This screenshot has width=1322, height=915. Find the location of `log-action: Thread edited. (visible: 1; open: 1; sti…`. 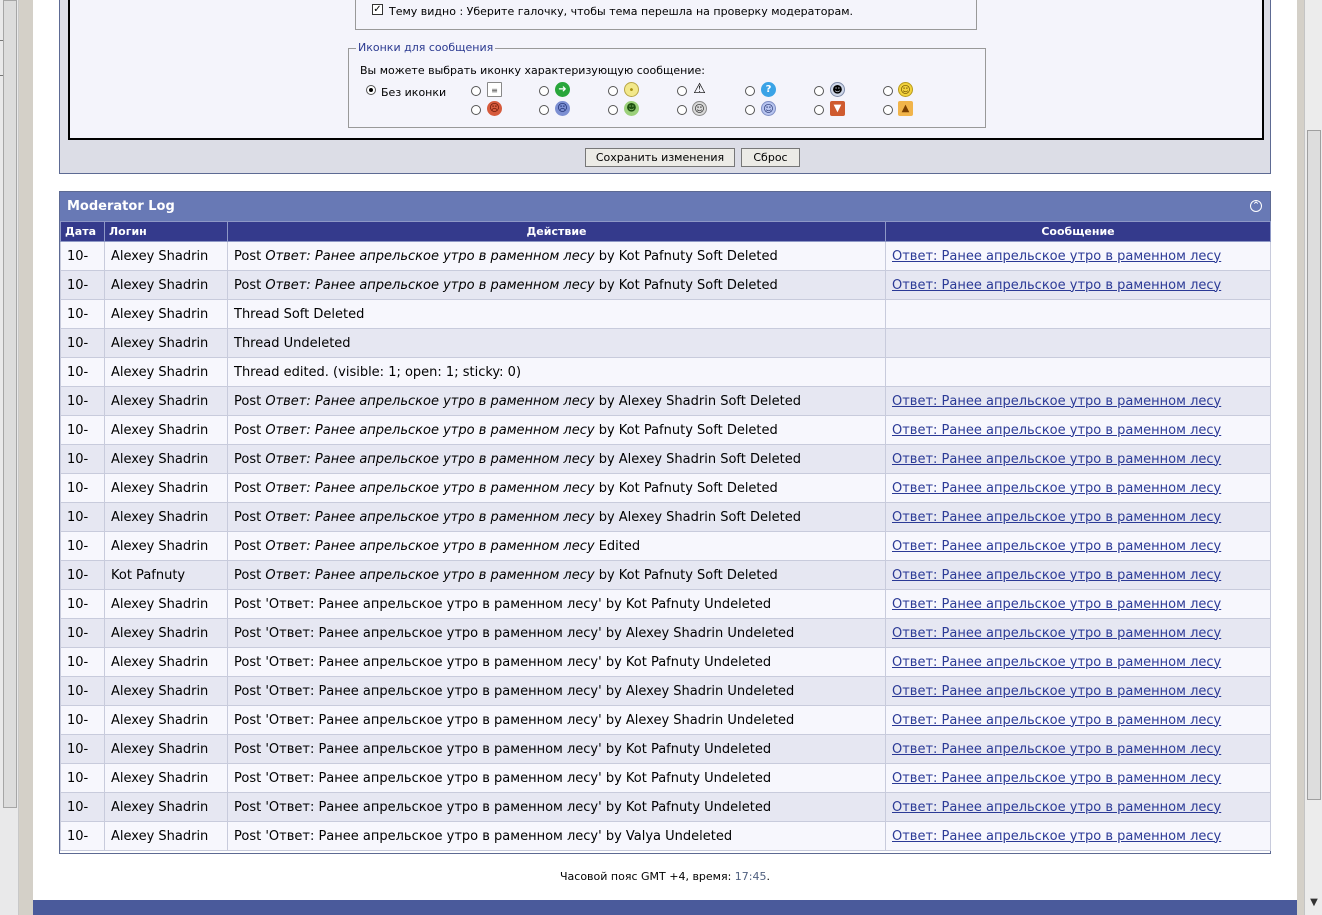

log-action: Thread edited. (visible: 1; open: 1; sti… is located at coordinates (556, 372).